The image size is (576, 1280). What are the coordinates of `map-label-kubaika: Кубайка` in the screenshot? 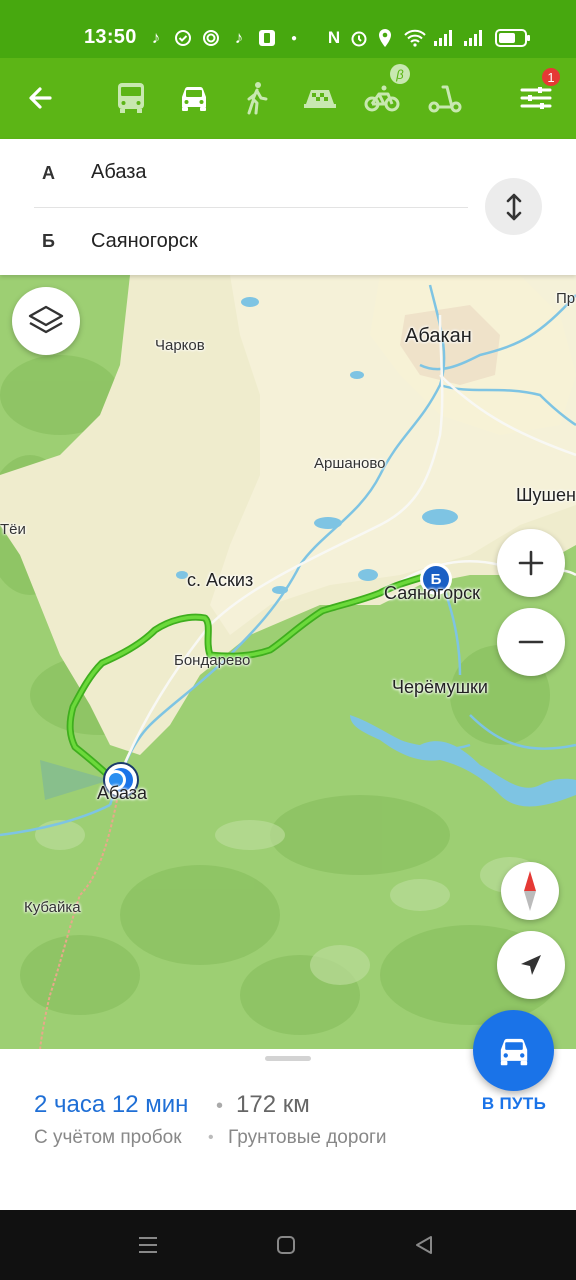 It's located at (52, 907).